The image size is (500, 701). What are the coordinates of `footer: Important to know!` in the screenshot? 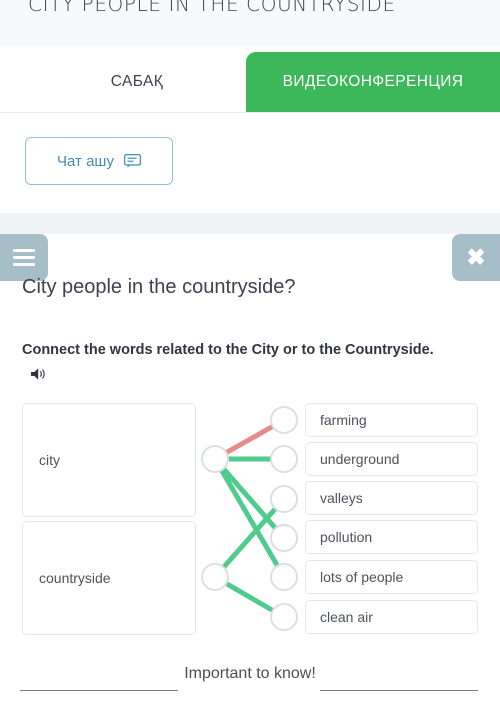 It's located at (250, 674).